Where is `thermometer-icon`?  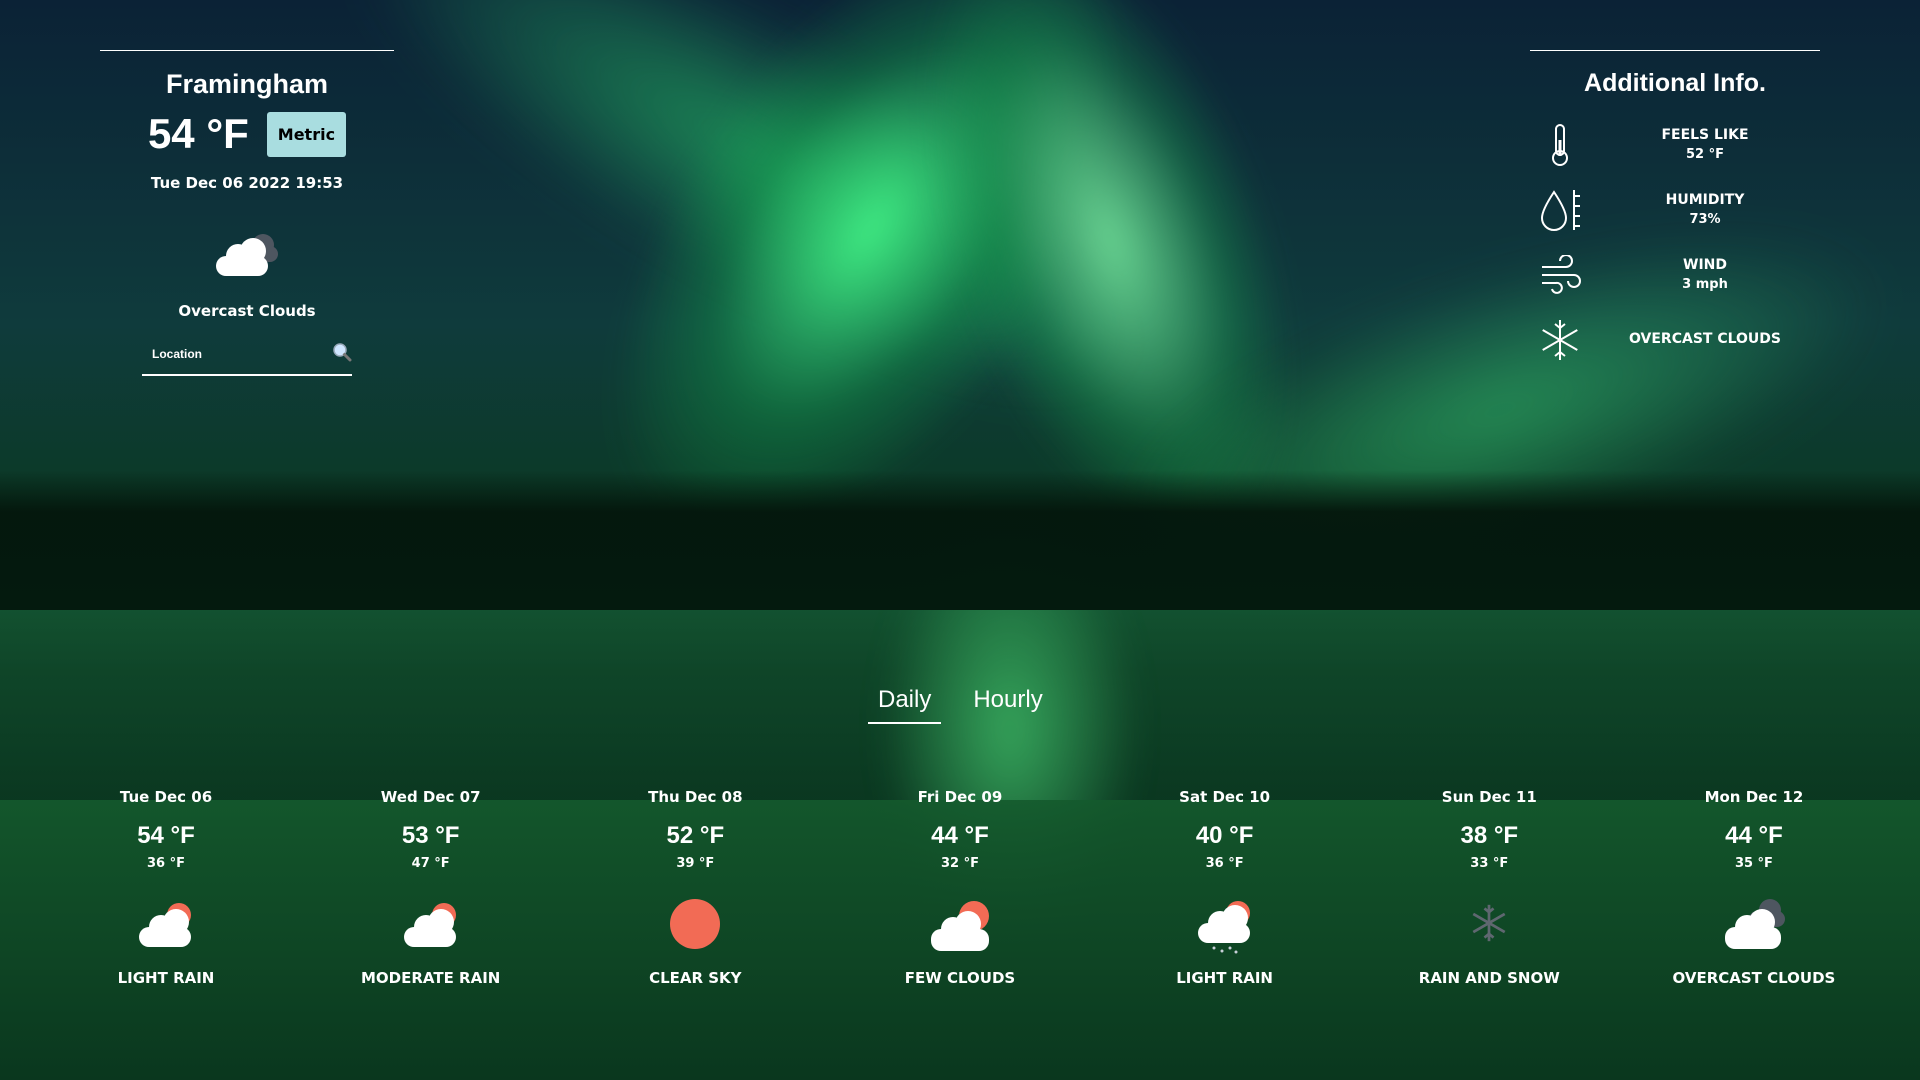
thermometer-icon is located at coordinates (1560, 145).